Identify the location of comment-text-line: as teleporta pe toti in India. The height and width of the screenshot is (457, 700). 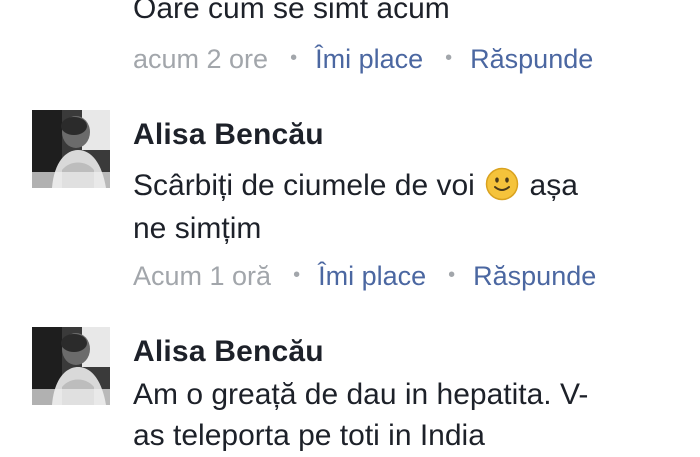
(309, 435).